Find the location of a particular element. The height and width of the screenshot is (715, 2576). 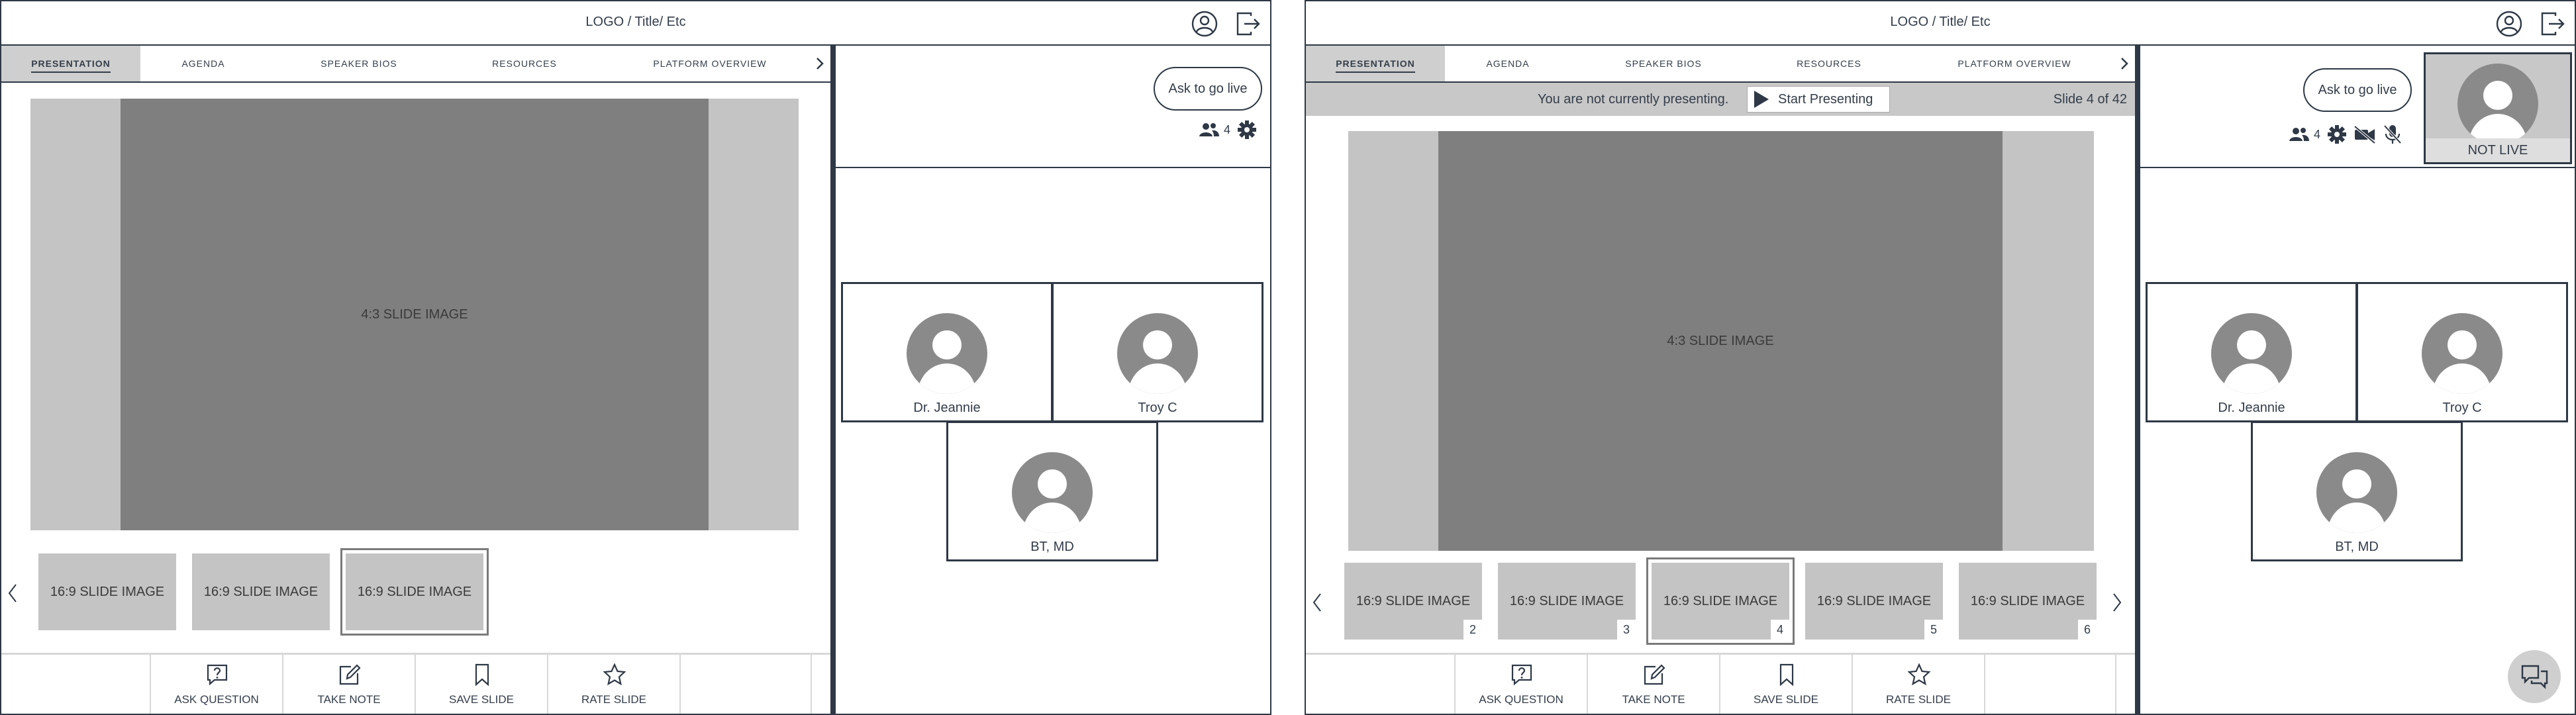

slide-thumbnail: 16:9 SLIDE IMAGE 5 is located at coordinates (1874, 601).